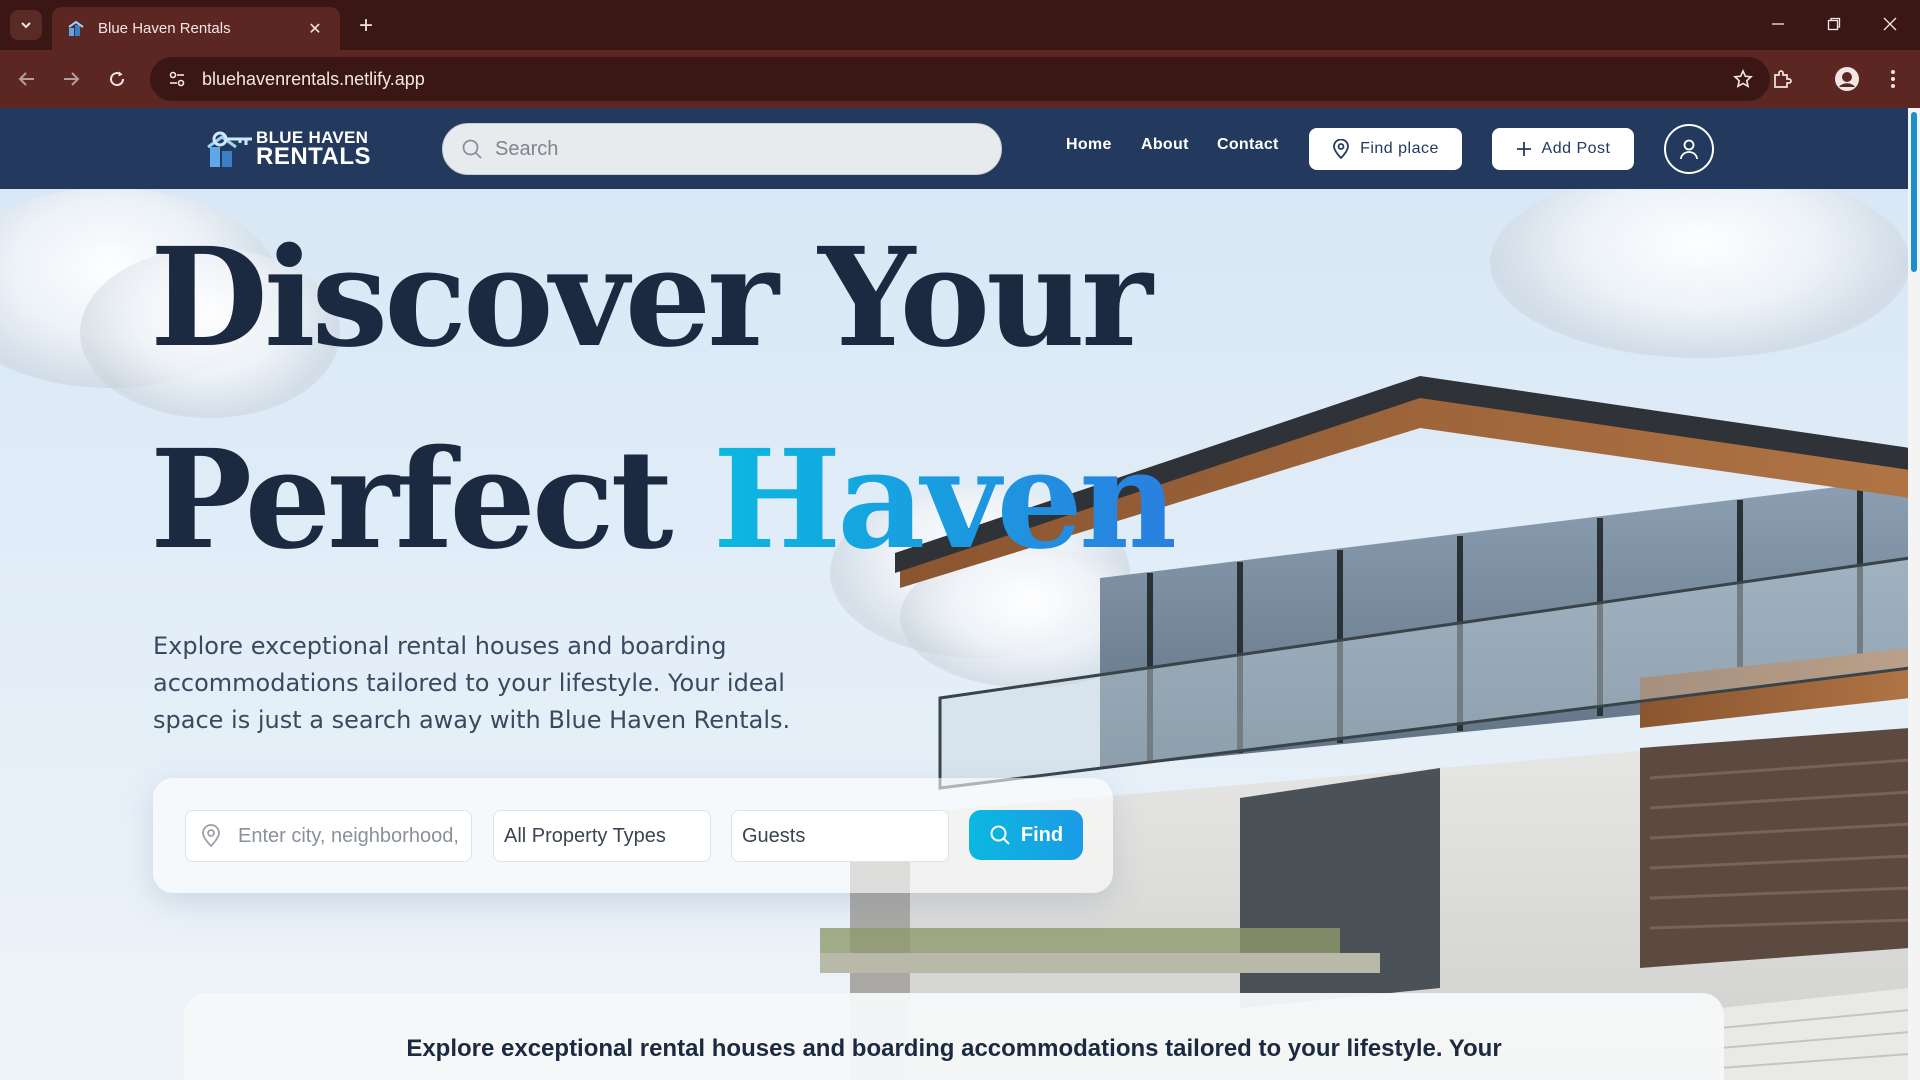  What do you see at coordinates (315, 29) in the screenshot?
I see `close-tab-icon: ✕` at bounding box center [315, 29].